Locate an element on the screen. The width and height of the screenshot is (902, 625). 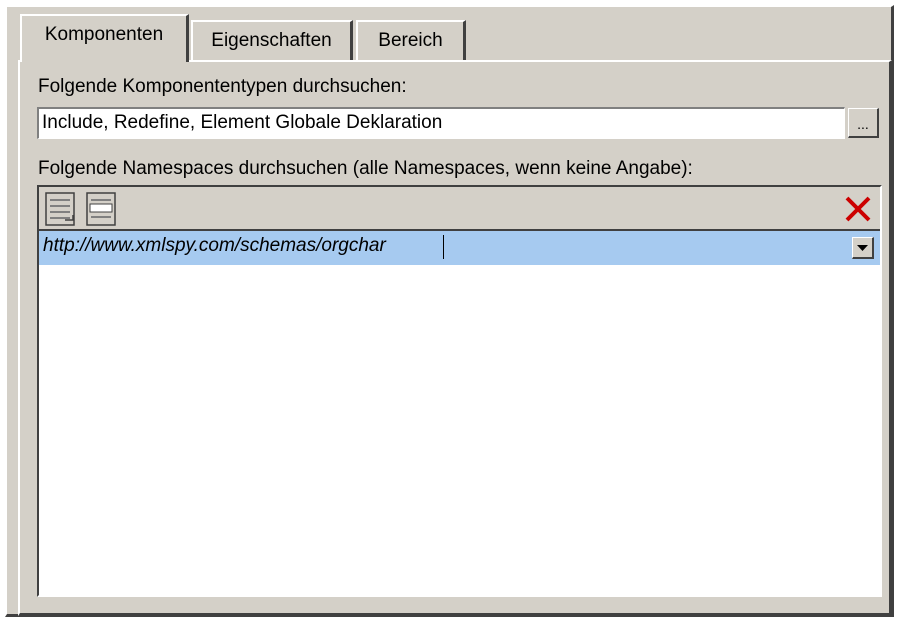
tab-bereich: Bereich is located at coordinates (411, 41).